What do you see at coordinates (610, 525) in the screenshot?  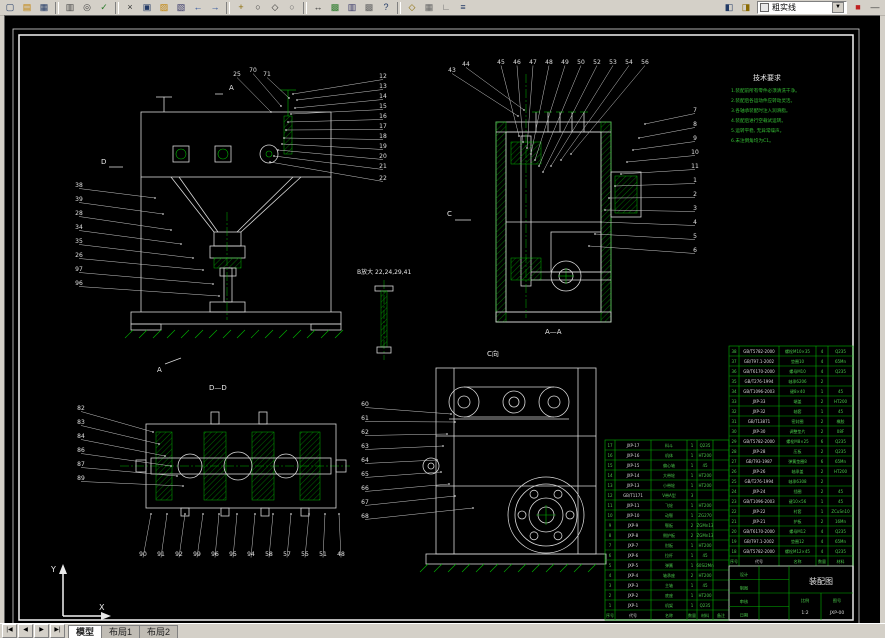 I see `svg-text: 9` at bounding box center [610, 525].